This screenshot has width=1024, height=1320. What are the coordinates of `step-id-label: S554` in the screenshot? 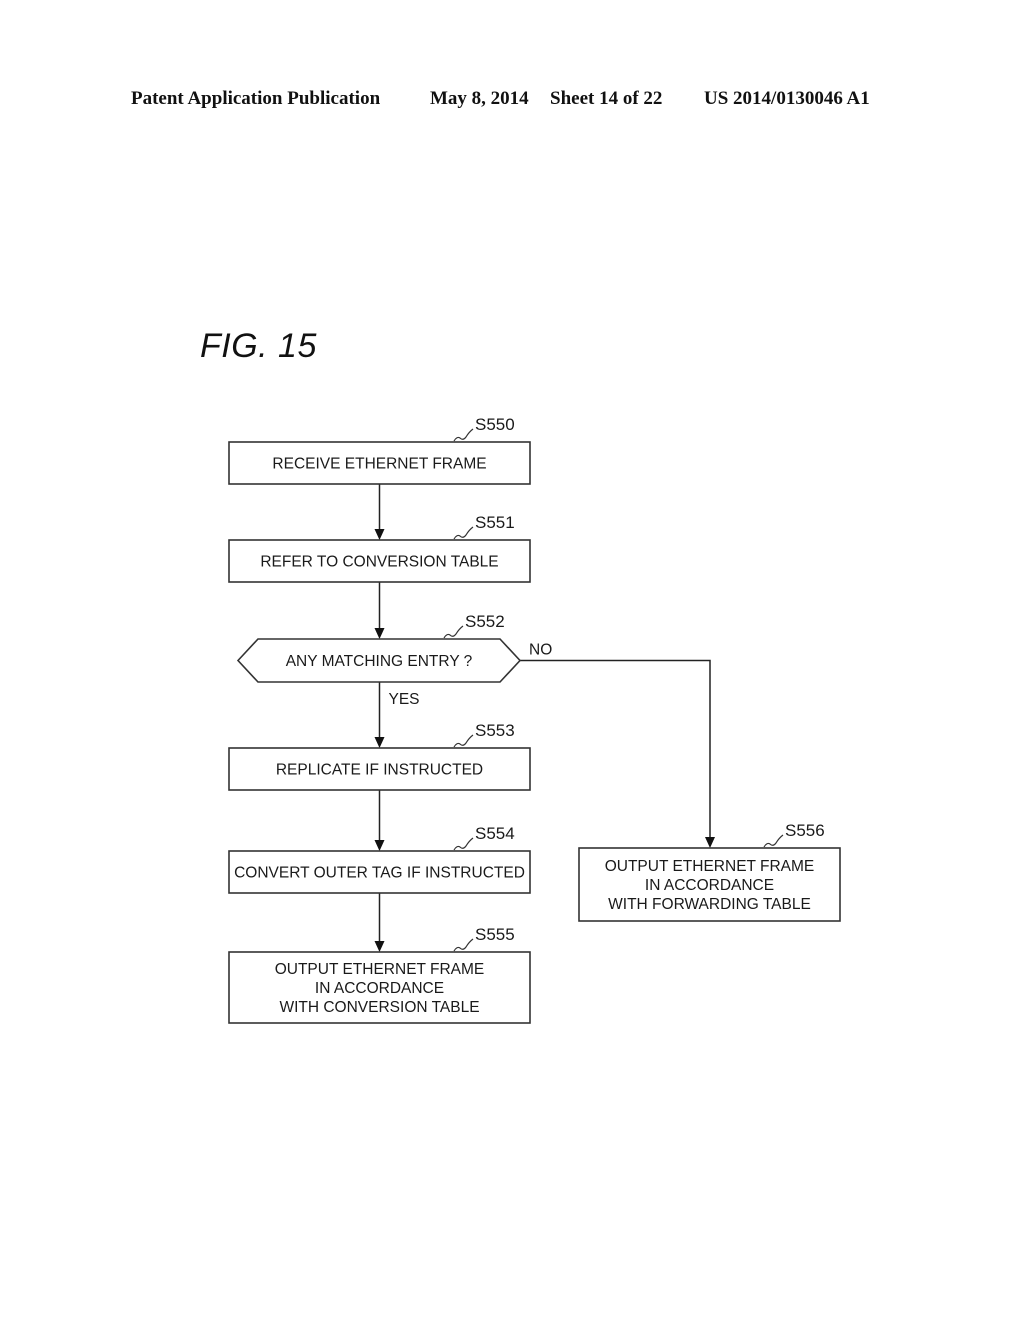 It's located at (495, 833).